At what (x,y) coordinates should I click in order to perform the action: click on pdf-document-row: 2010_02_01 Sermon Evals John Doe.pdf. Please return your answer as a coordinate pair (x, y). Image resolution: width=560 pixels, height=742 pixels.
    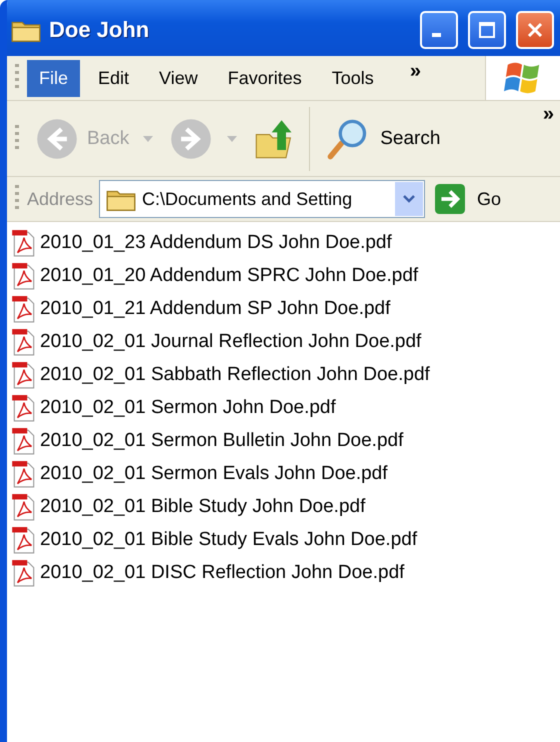
    Looking at the image, I should click on (283, 473).